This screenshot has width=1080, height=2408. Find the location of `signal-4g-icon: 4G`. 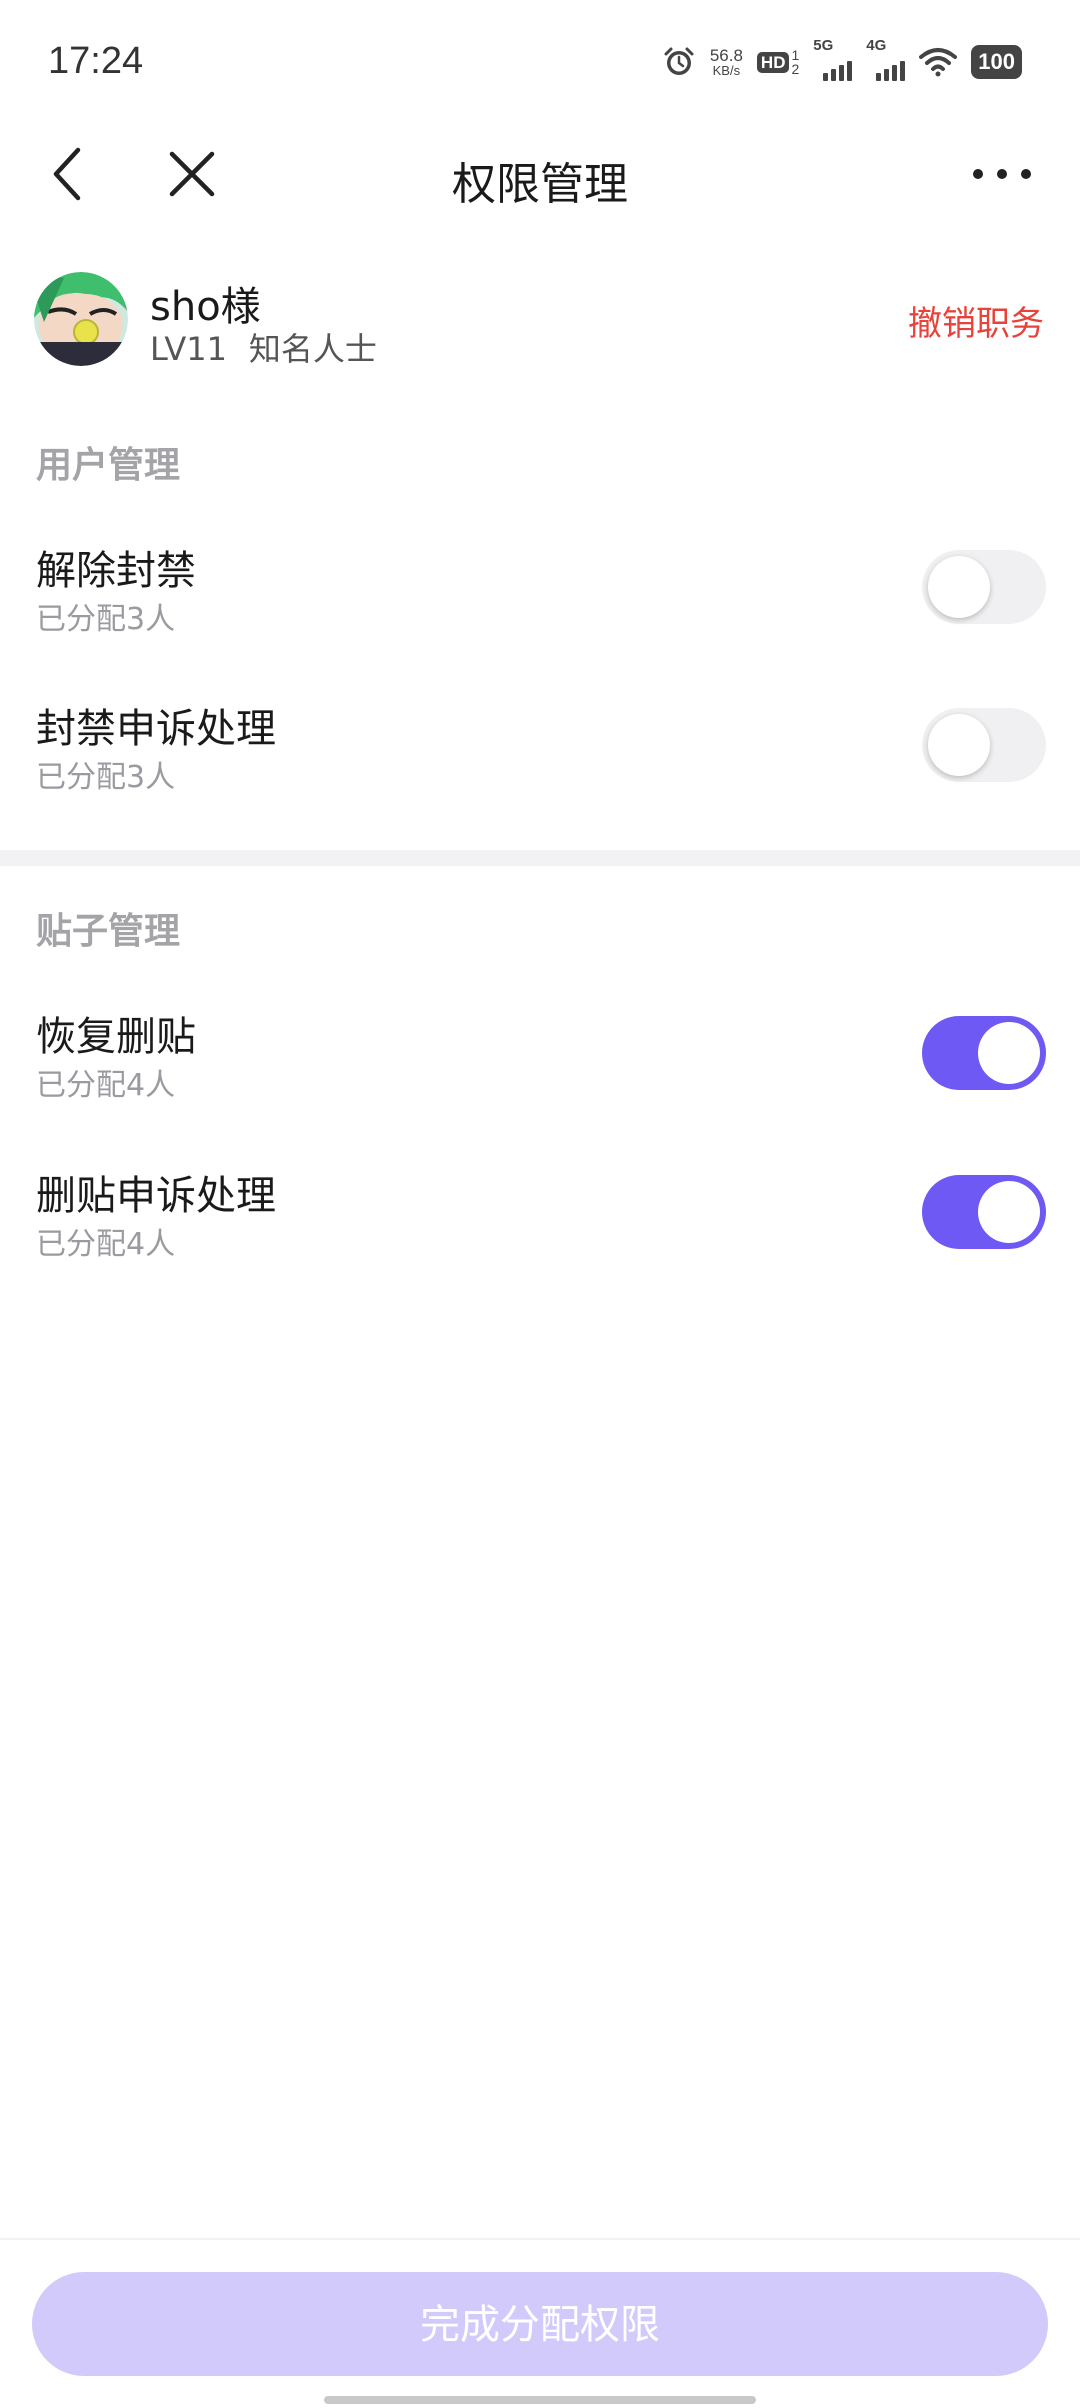

signal-4g-icon: 4G is located at coordinates (886, 59).